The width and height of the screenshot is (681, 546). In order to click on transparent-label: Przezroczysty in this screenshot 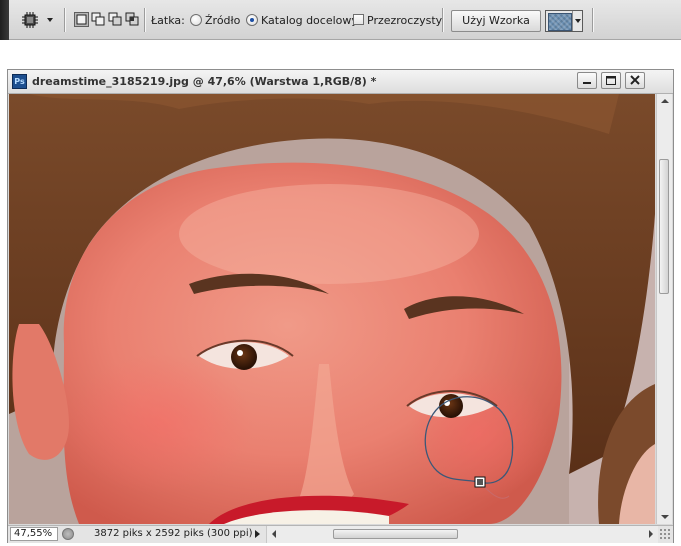, I will do `click(404, 20)`.